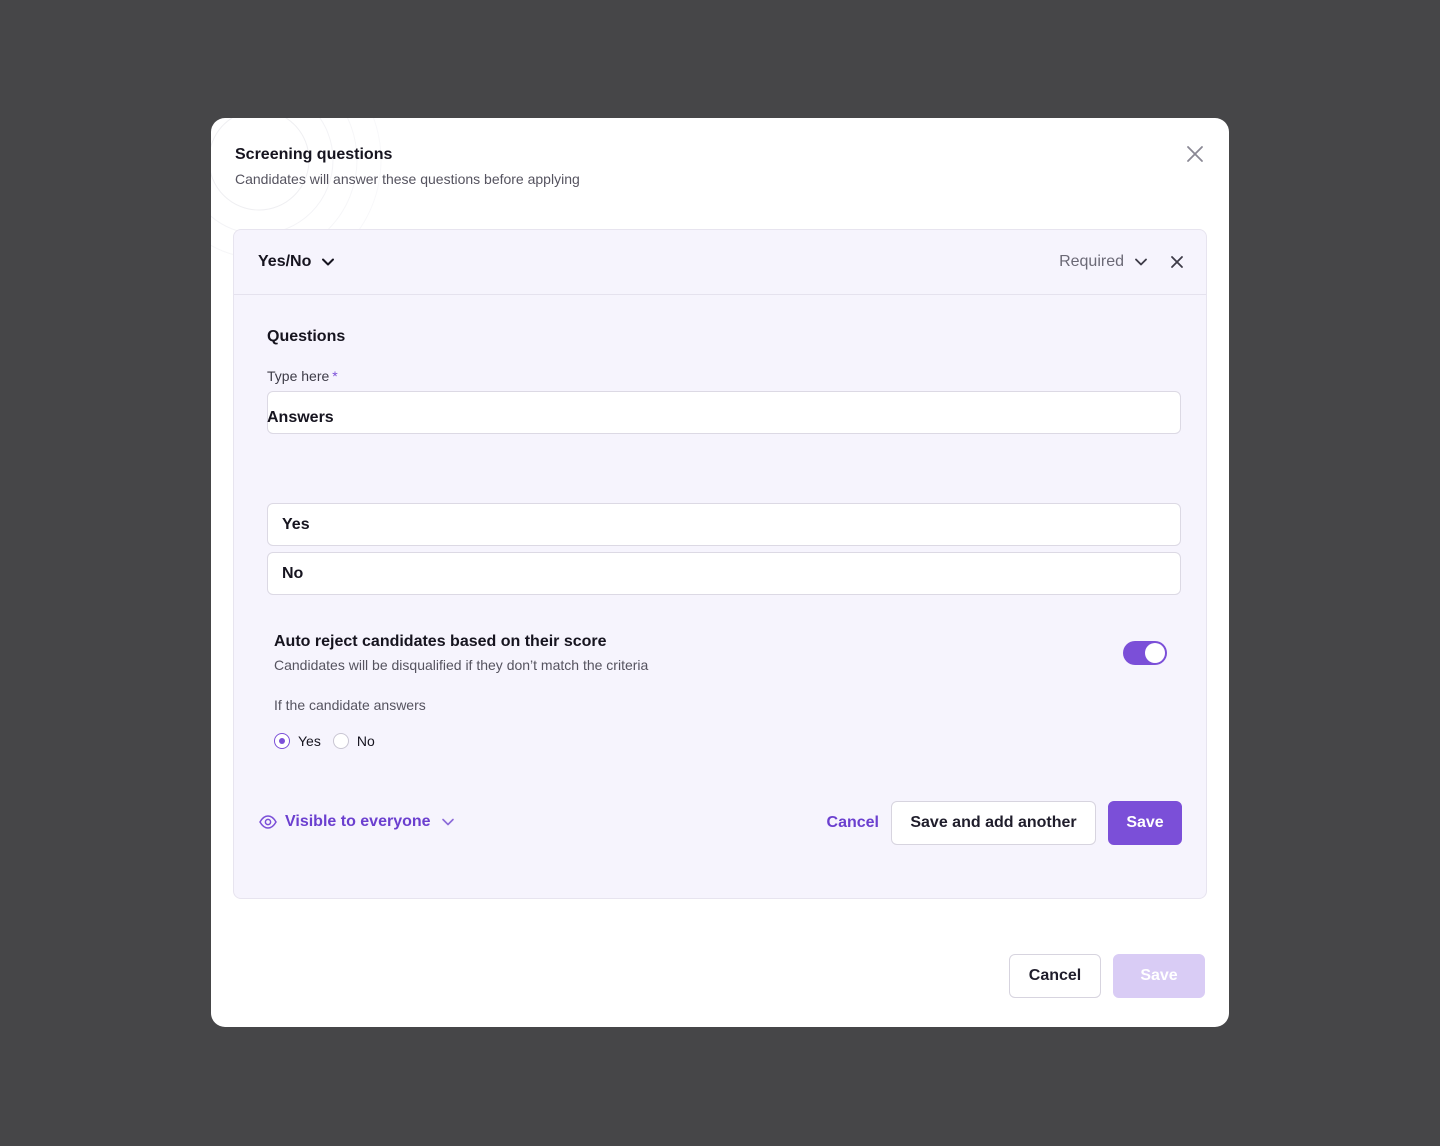 The height and width of the screenshot is (1146, 1440). Describe the element at coordinates (993, 823) in the screenshot. I see `save-and-add-another-button: Save and add another` at that location.